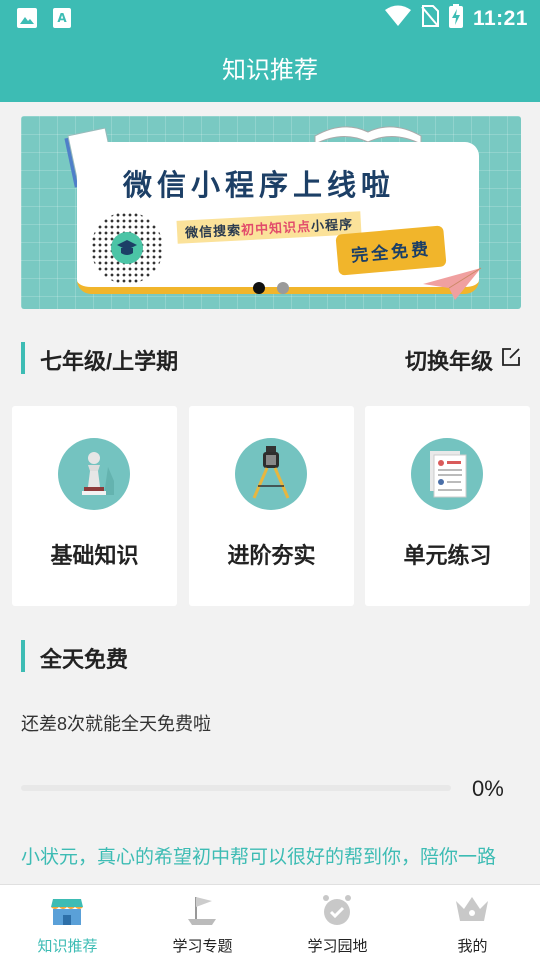  Describe the element at coordinates (337, 946) in the screenshot. I see `tab-label: 学习园地` at that location.